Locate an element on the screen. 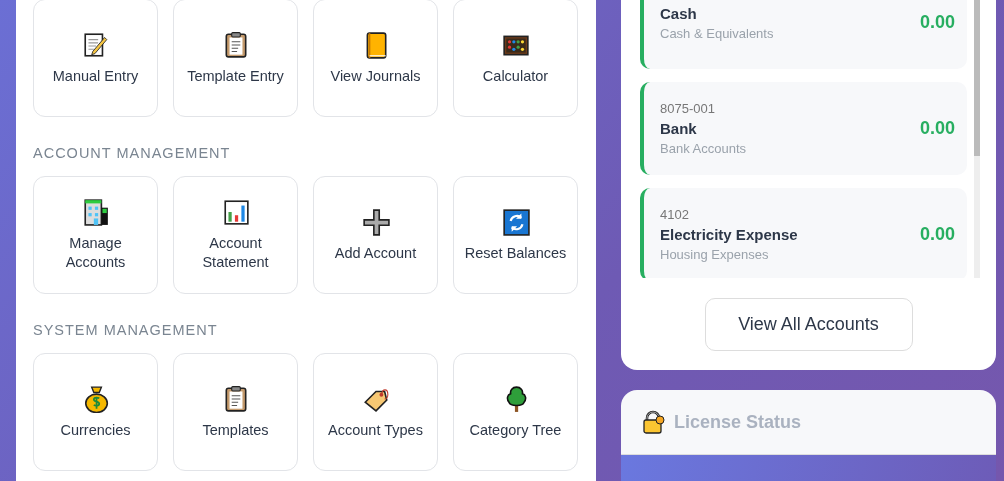  action-tile: Reset Balances is located at coordinates (515, 235).